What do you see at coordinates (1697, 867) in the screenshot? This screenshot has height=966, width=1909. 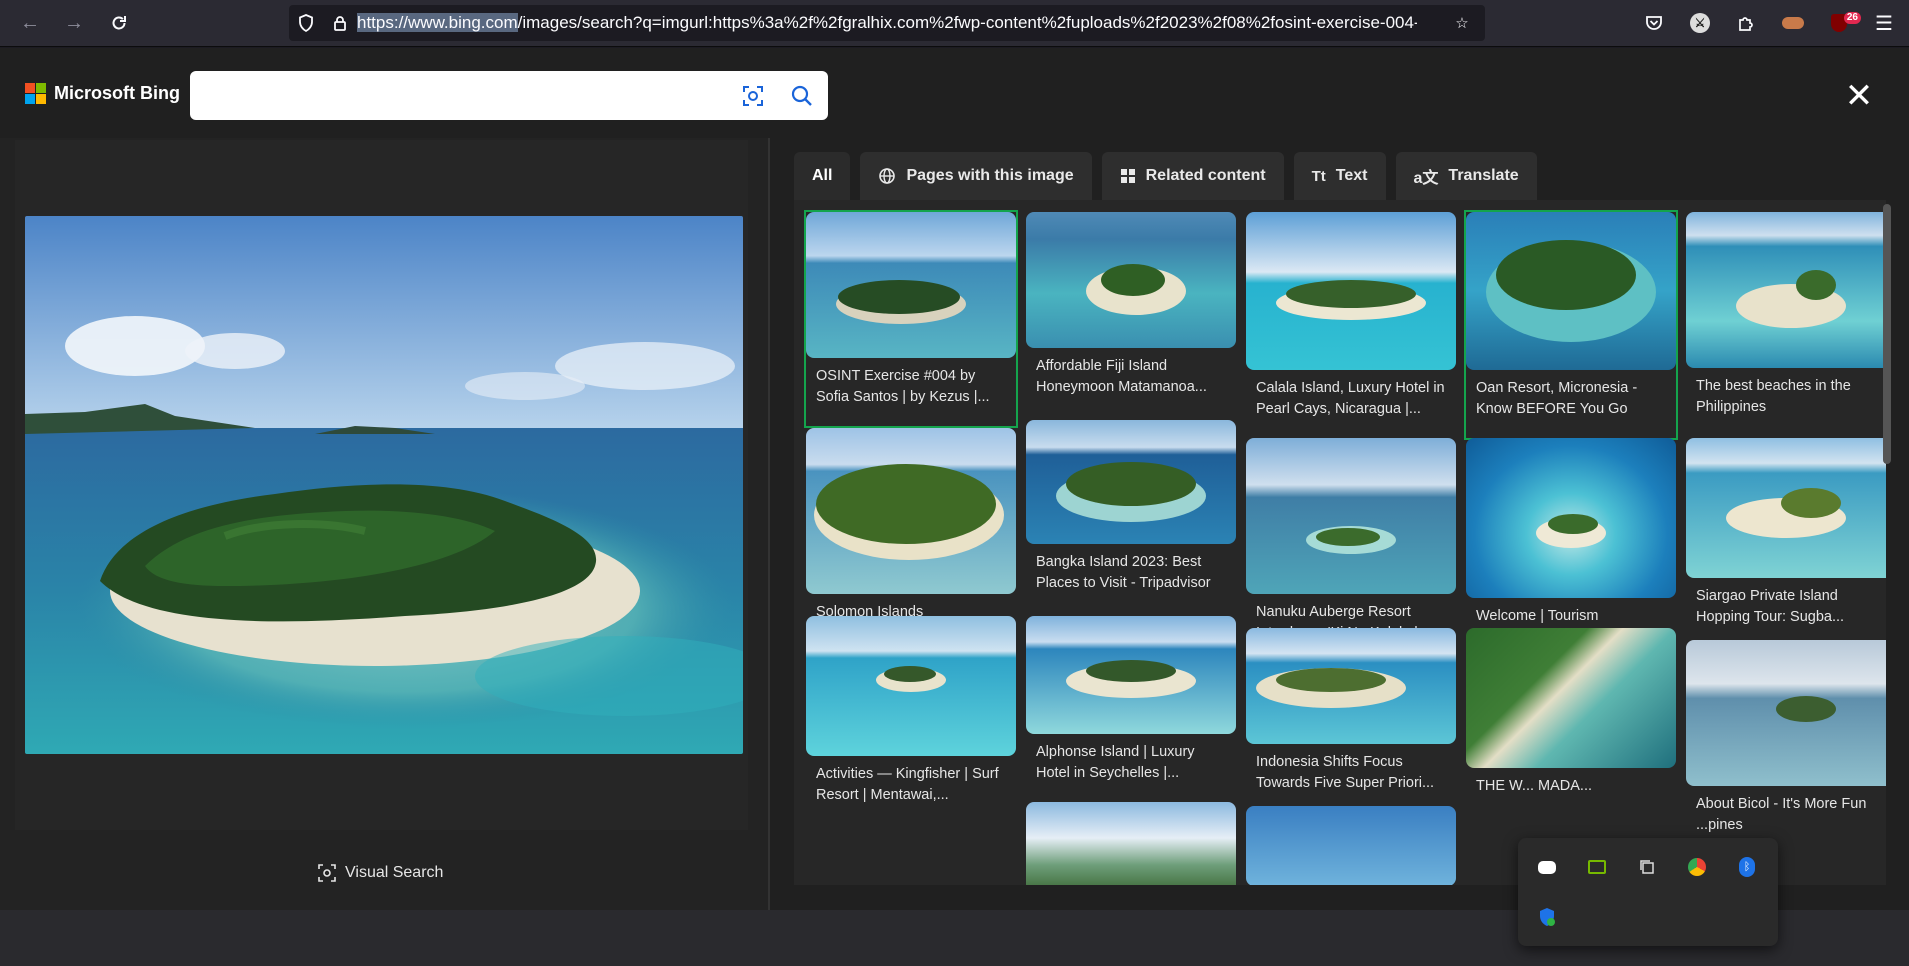 I see `chrome-icon` at bounding box center [1697, 867].